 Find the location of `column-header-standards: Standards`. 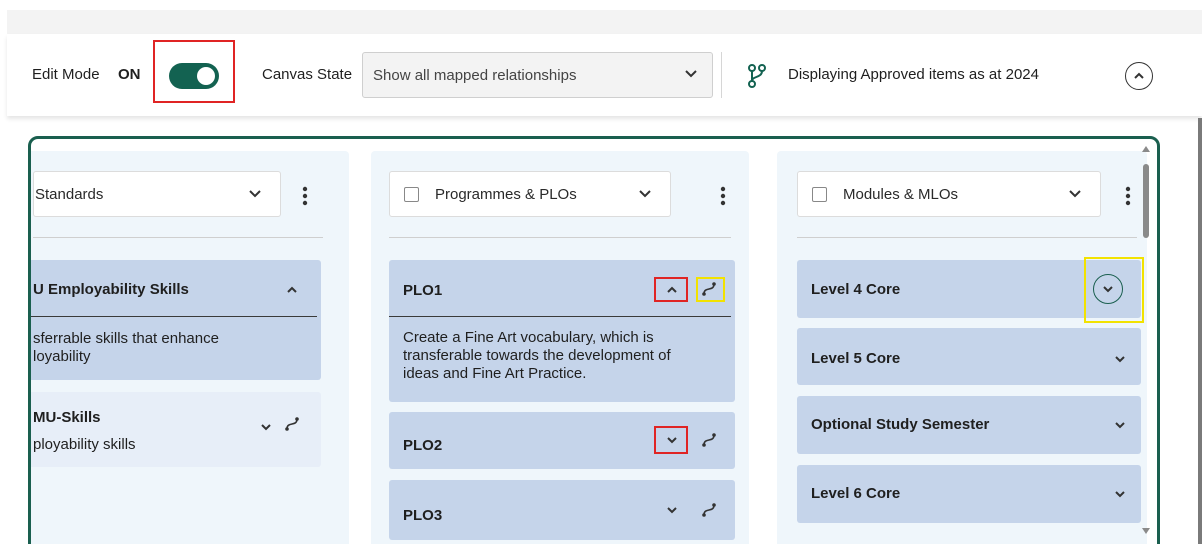

column-header-standards: Standards is located at coordinates (157, 194).